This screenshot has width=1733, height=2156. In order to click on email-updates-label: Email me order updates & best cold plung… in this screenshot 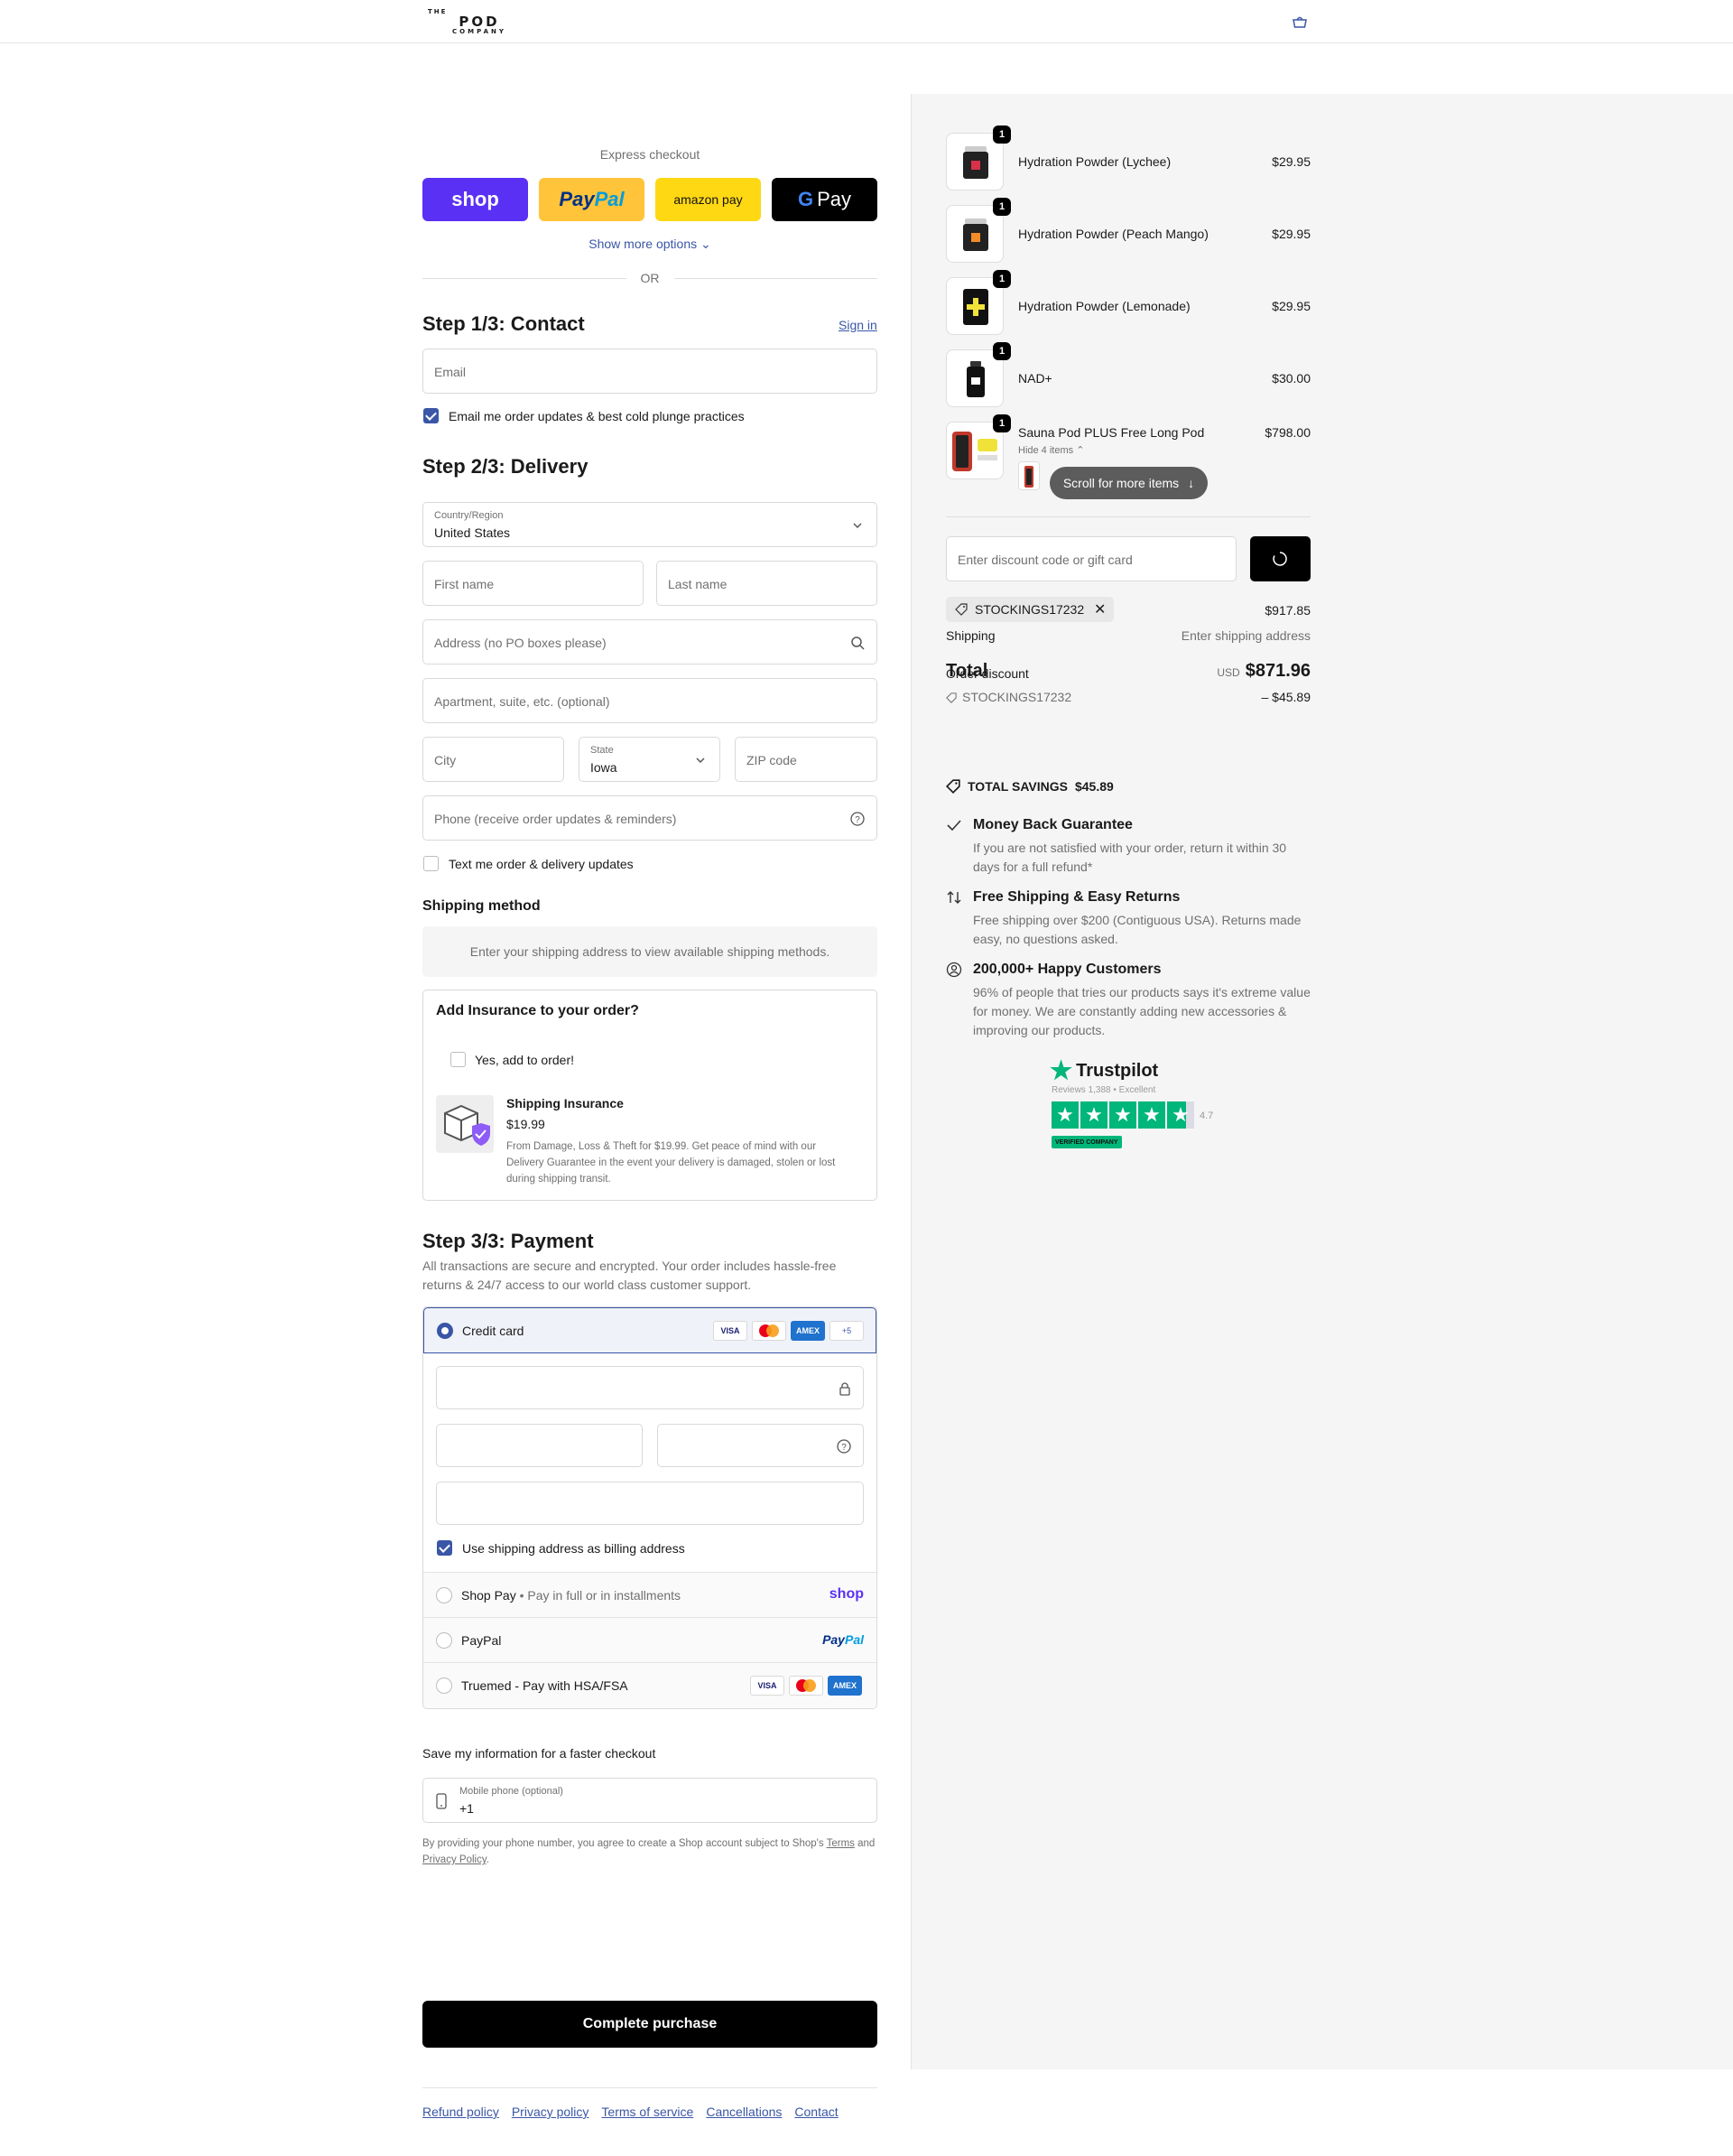, I will do `click(597, 416)`.